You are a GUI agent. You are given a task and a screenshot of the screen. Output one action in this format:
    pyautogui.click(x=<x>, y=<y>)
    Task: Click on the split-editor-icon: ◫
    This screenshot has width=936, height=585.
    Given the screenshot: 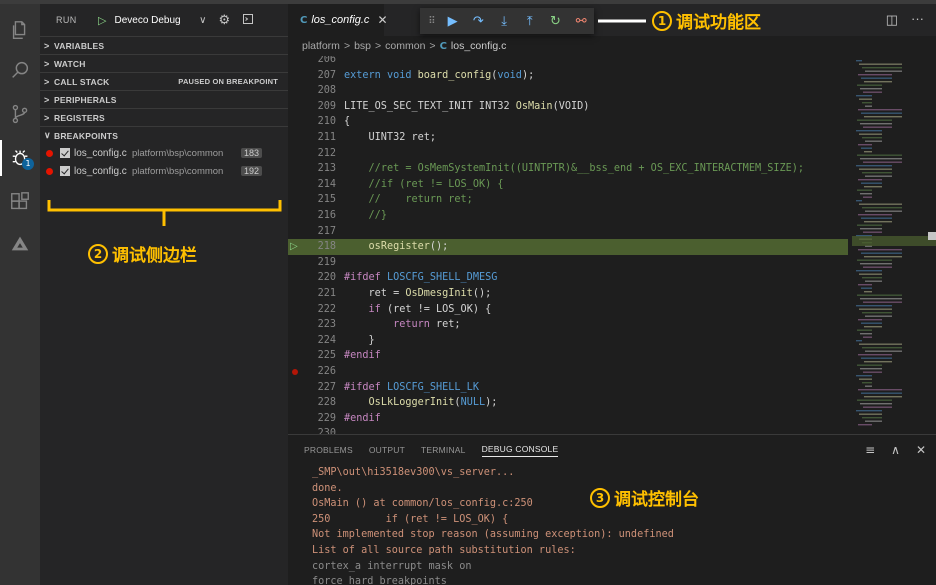 What is the action you would take?
    pyautogui.click(x=892, y=20)
    